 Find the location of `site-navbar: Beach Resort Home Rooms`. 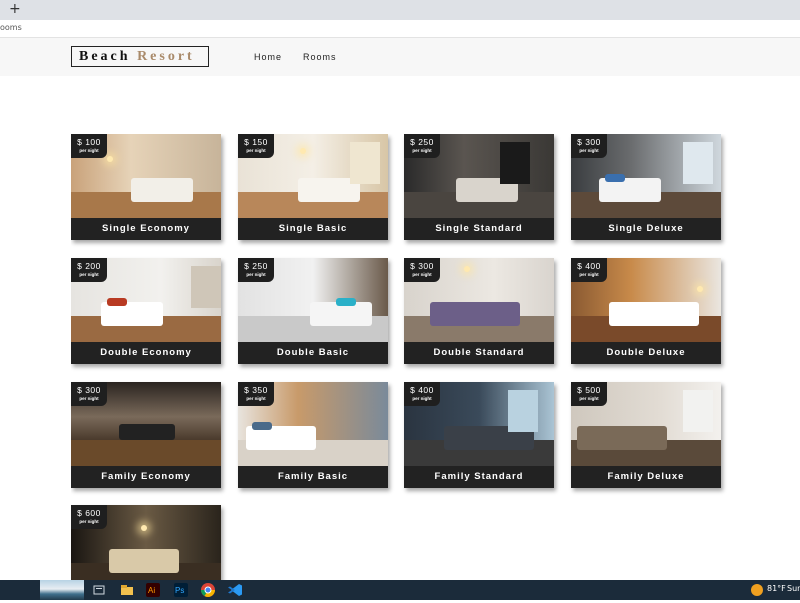

site-navbar: Beach Resort Home Rooms is located at coordinates (400, 57).